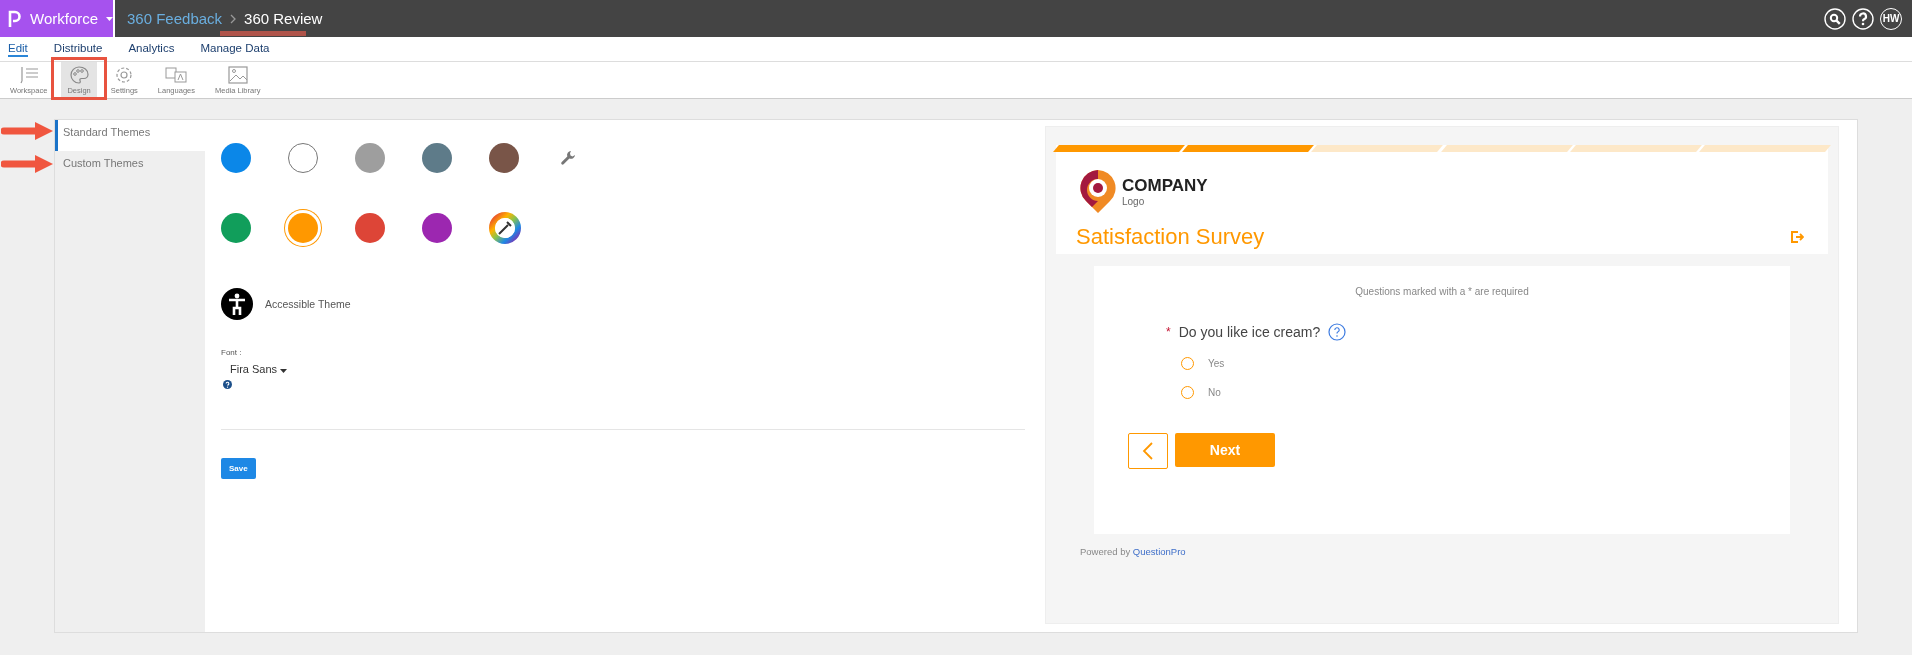 This screenshot has width=1912, height=655. I want to click on accessibility-icon, so click(237, 304).